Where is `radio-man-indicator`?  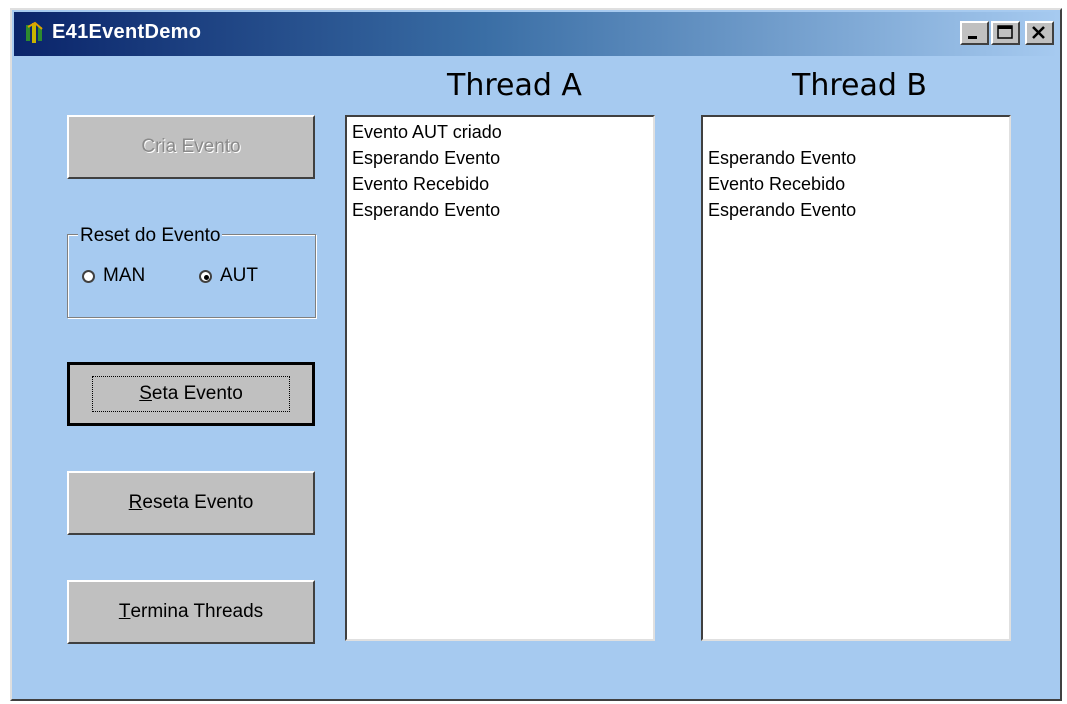 radio-man-indicator is located at coordinates (88, 276).